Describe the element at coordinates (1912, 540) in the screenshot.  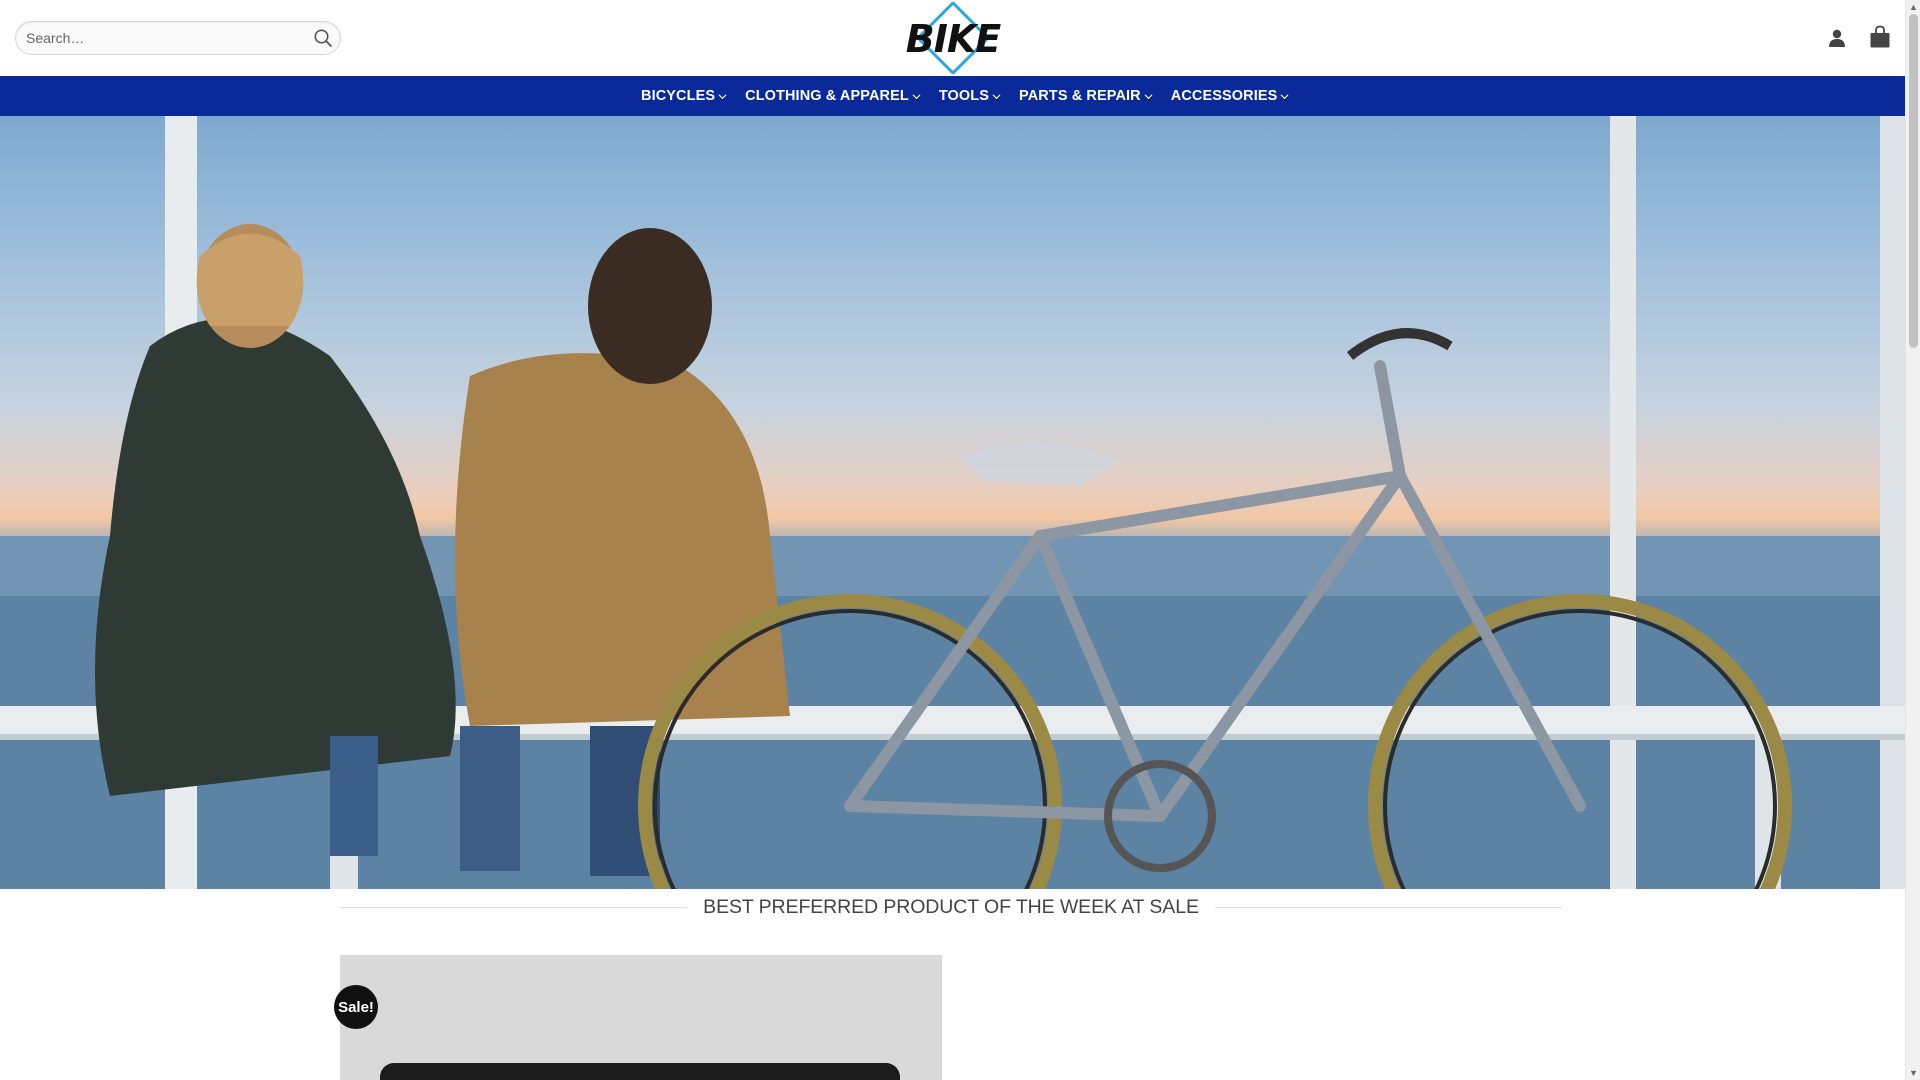
I see `scrollbar: ▲ ▼` at that location.